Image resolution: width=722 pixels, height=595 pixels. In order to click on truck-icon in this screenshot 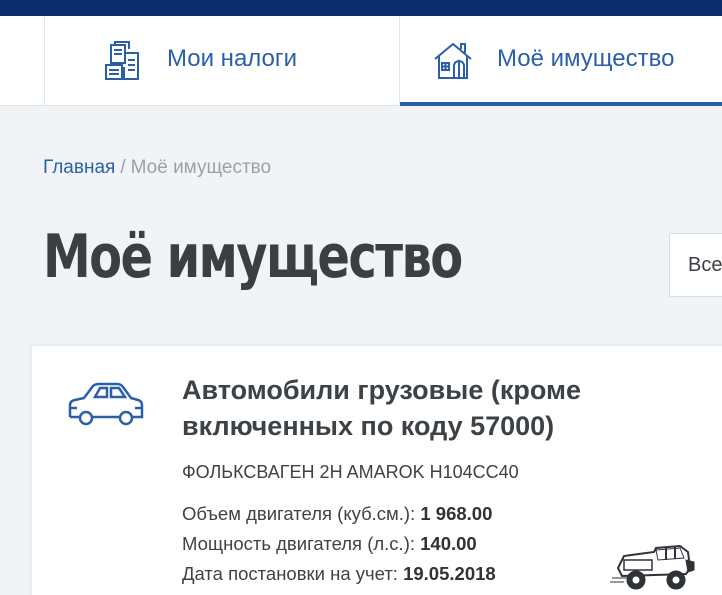, I will do `click(652, 567)`.